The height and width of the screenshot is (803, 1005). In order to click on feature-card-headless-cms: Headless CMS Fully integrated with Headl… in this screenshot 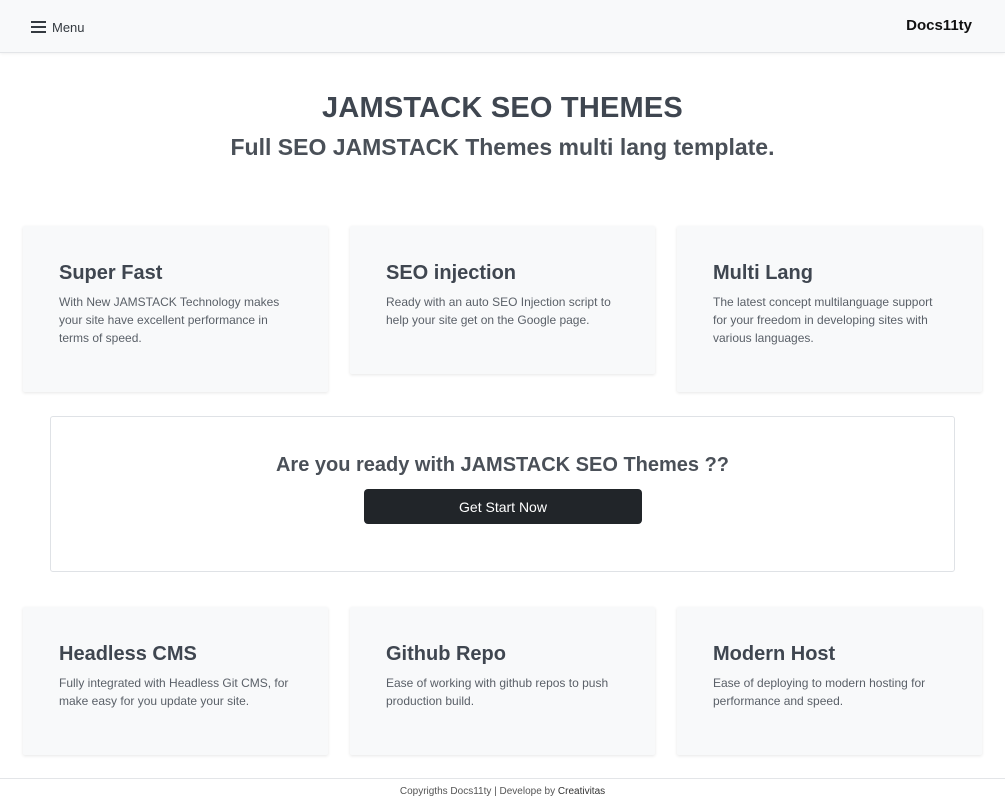, I will do `click(175, 681)`.